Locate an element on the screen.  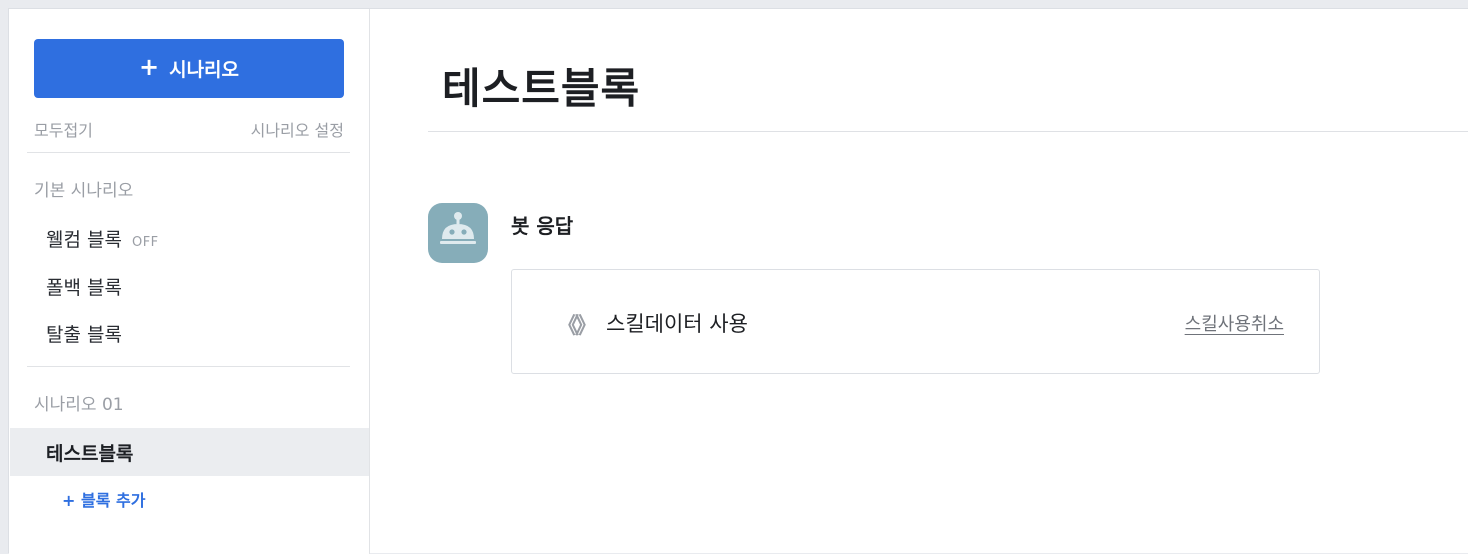
cancel-skill-link: 스킬사용취소 is located at coordinates (1234, 323).